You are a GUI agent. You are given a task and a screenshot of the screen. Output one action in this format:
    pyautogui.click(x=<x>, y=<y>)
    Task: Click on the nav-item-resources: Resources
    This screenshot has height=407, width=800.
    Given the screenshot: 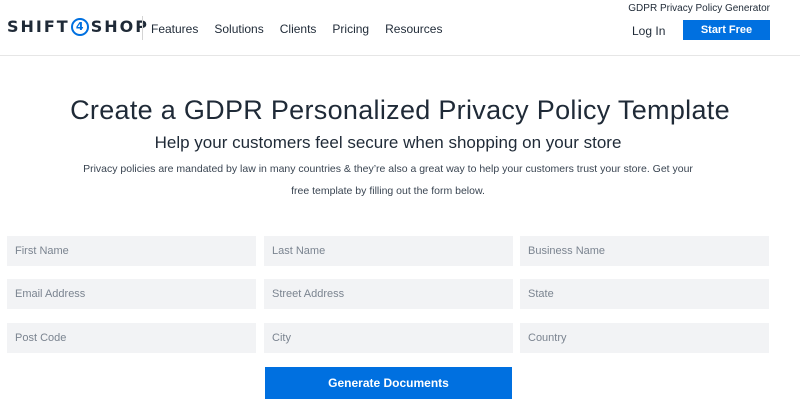 What is the action you would take?
    pyautogui.click(x=413, y=29)
    